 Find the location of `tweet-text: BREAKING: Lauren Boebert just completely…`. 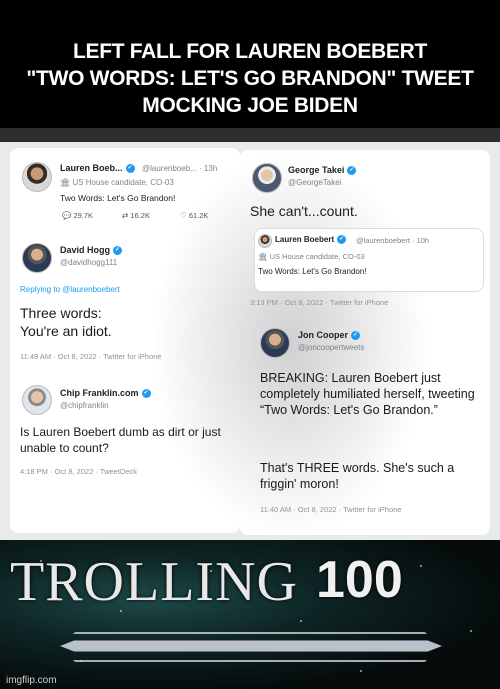

tweet-text: BREAKING: Lauren Boebert just completely… is located at coordinates (367, 394).